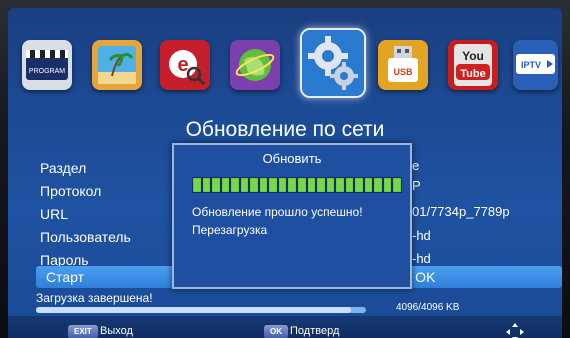  I want to click on media-icon, so click(117, 65).